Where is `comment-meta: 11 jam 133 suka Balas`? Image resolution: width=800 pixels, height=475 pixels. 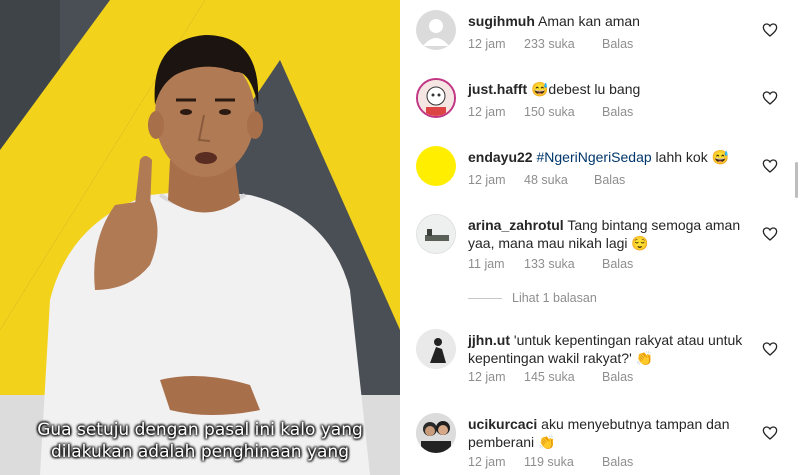
comment-meta: 11 jam 133 suka Balas is located at coordinates (550, 264).